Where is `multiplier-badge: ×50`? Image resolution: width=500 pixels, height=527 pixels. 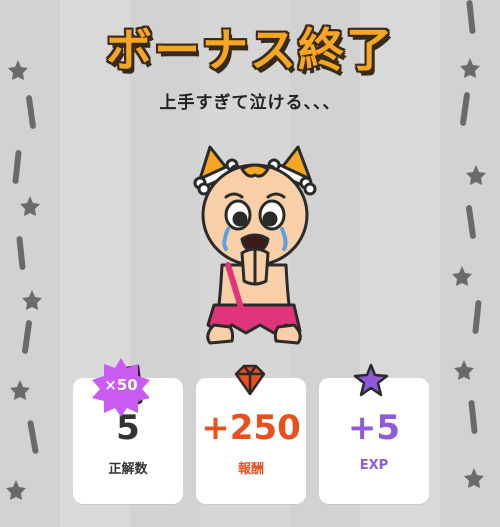 multiplier-badge: ×50 is located at coordinates (121, 387).